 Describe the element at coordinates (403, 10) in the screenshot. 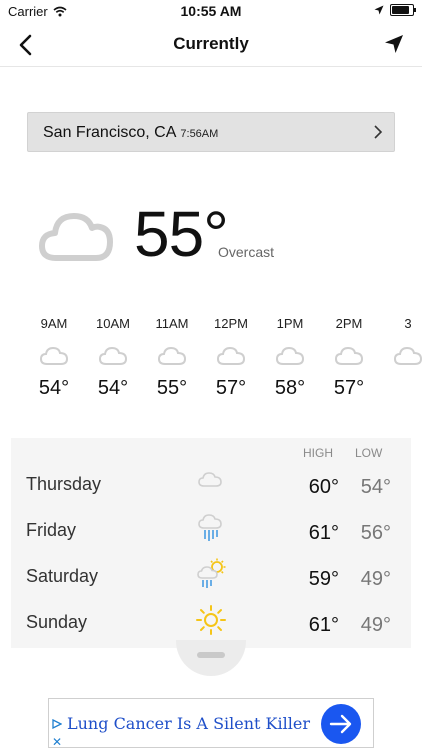

I see `battery-icon` at that location.